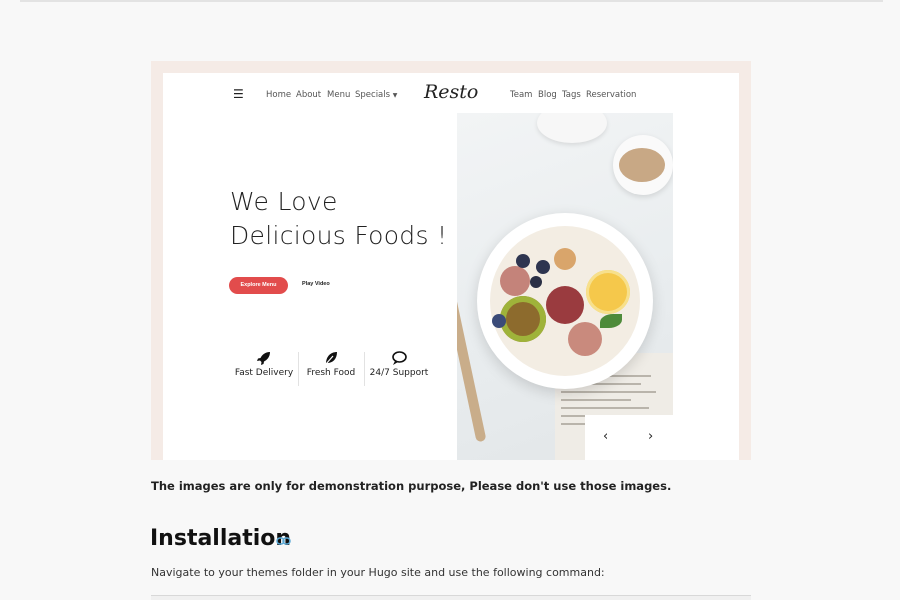 Image resolution: width=900 pixels, height=600 pixels. I want to click on feature-label: Fast Delivery, so click(264, 373).